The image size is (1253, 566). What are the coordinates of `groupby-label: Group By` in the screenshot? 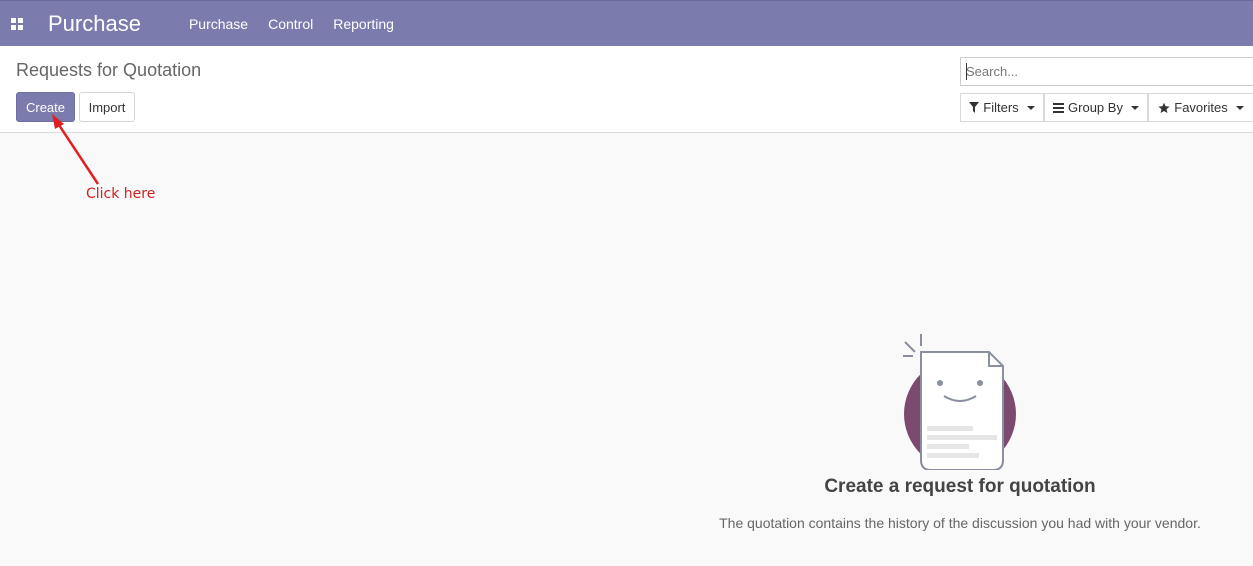 It's located at (1095, 107).